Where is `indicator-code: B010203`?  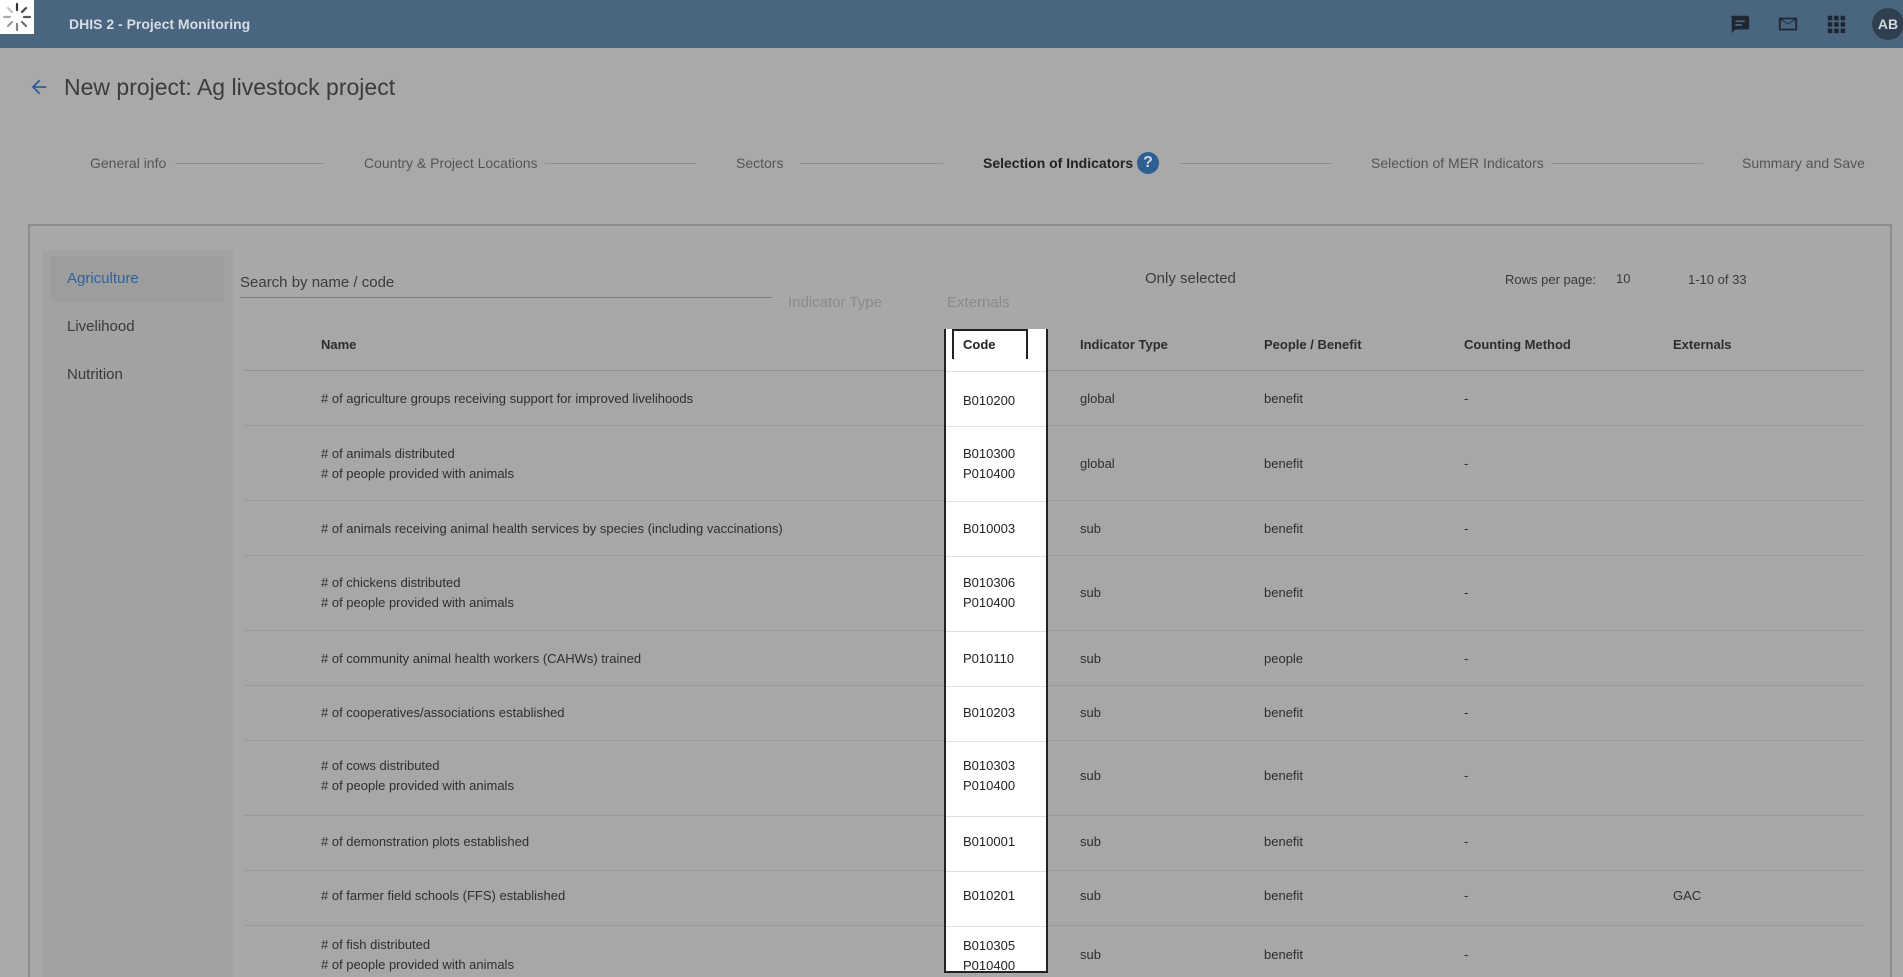 indicator-code: B010203 is located at coordinates (989, 712).